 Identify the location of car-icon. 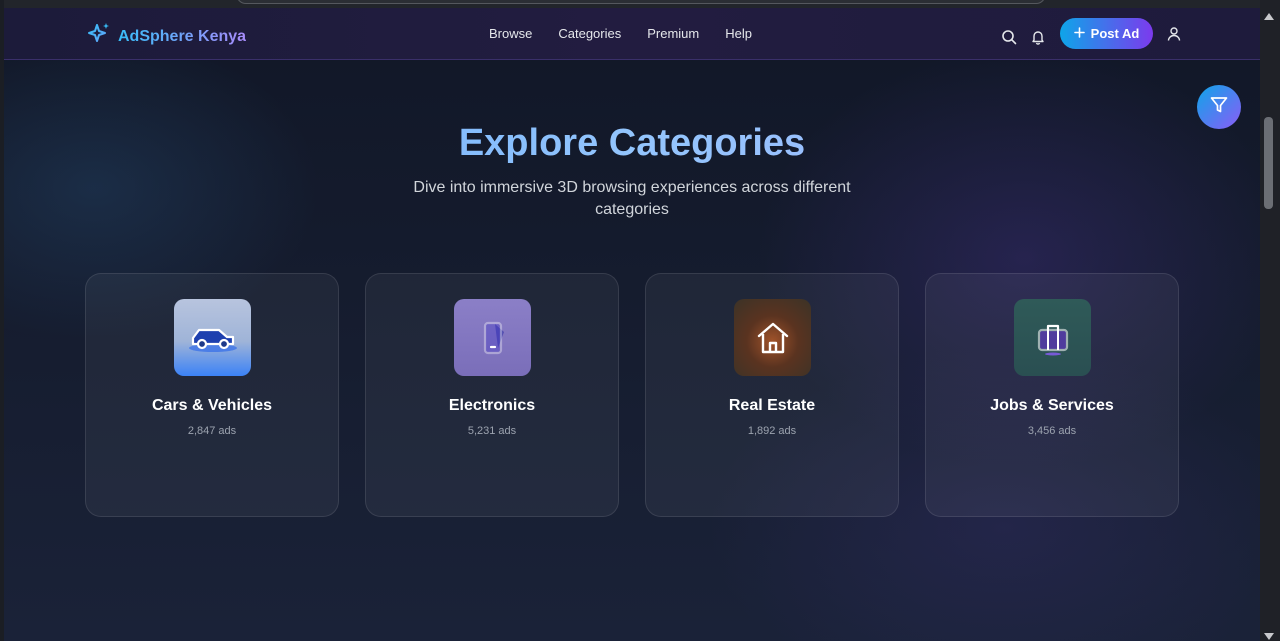
(212, 337).